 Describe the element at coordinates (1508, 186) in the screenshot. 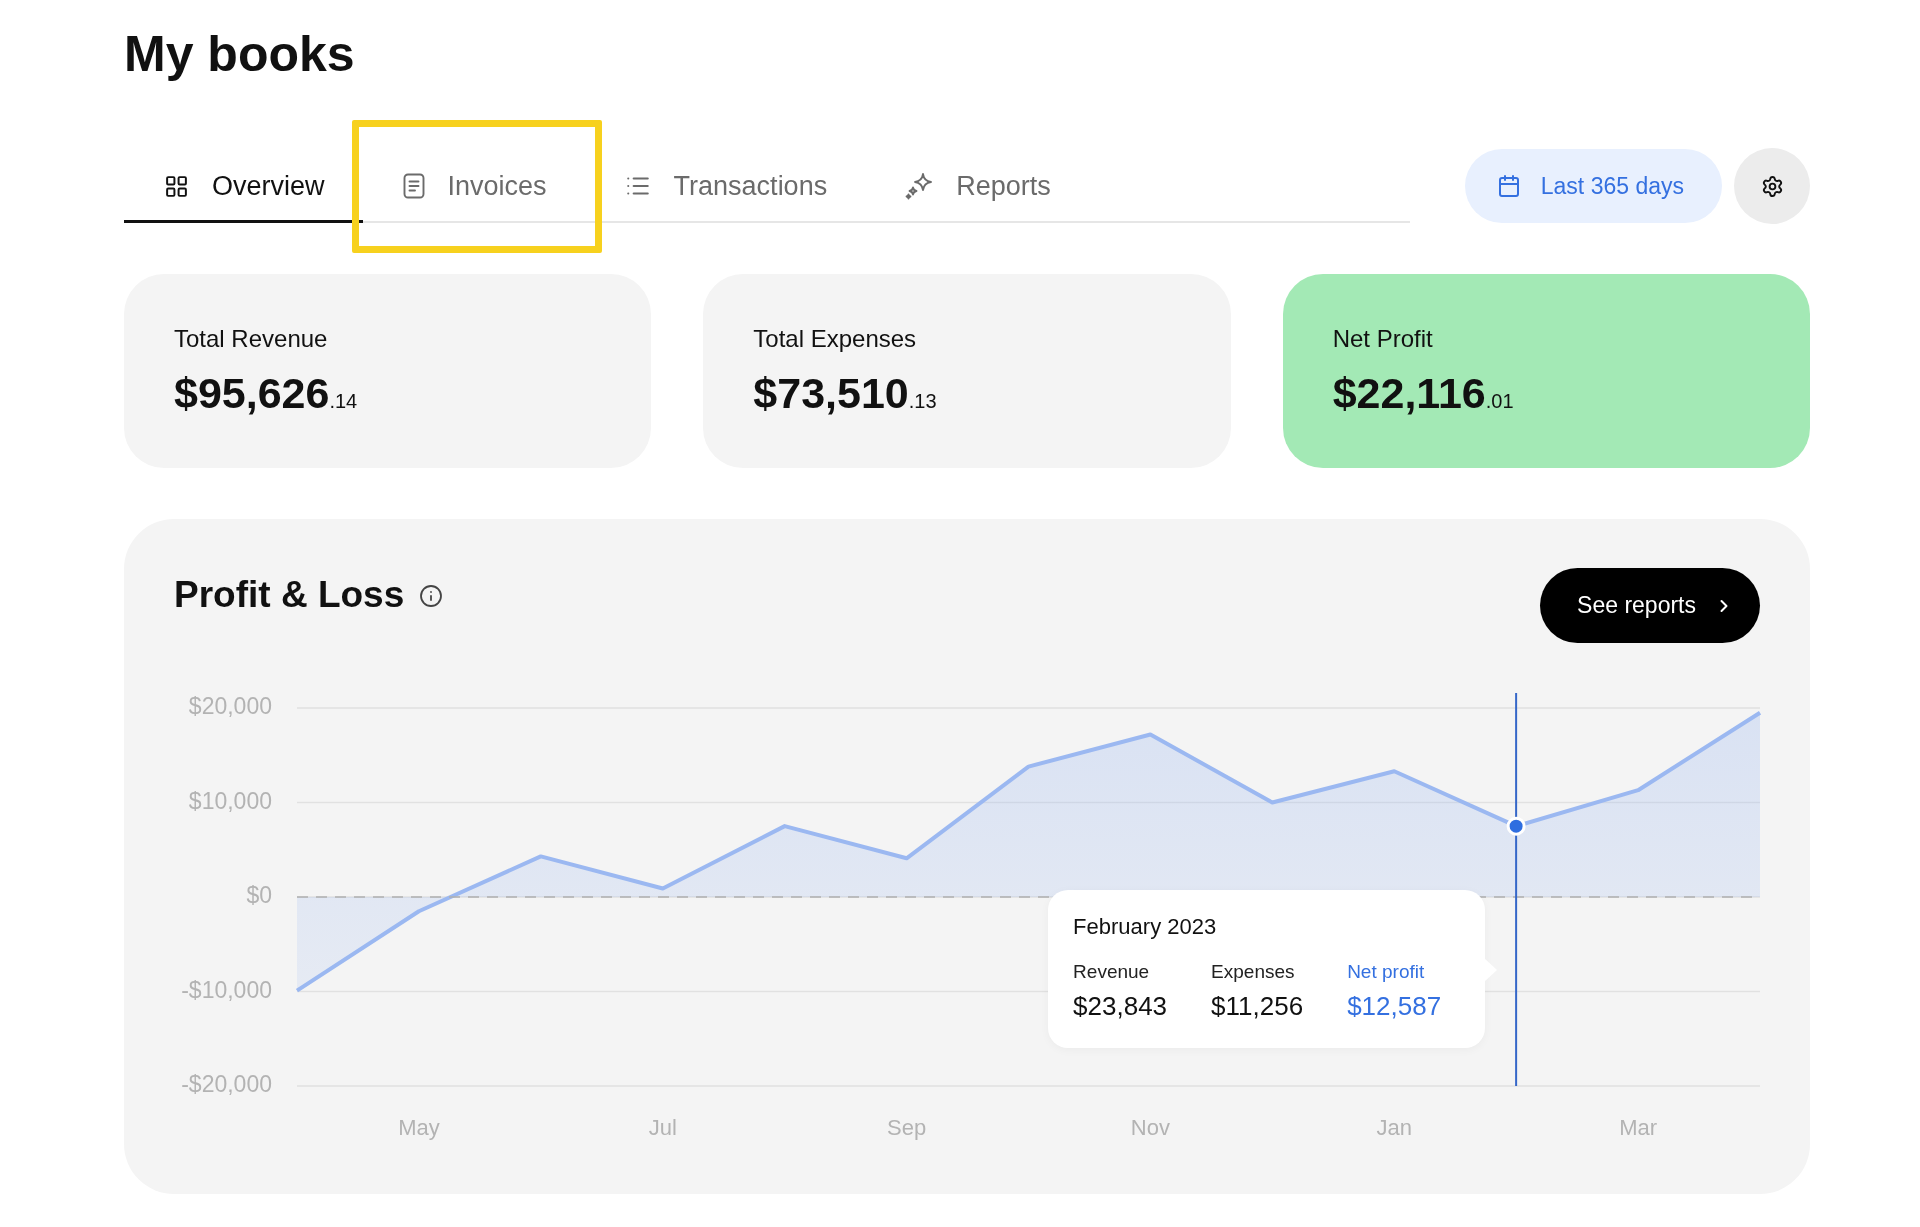

I see `calendar-icon` at that location.